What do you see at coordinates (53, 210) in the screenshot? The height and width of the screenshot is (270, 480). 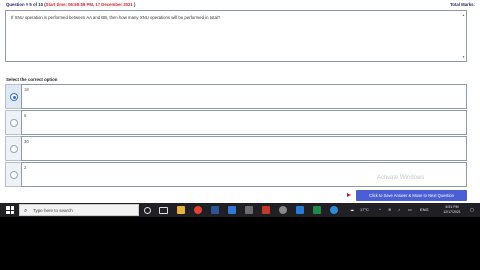 I see `search-placeholder: Type here to search` at bounding box center [53, 210].